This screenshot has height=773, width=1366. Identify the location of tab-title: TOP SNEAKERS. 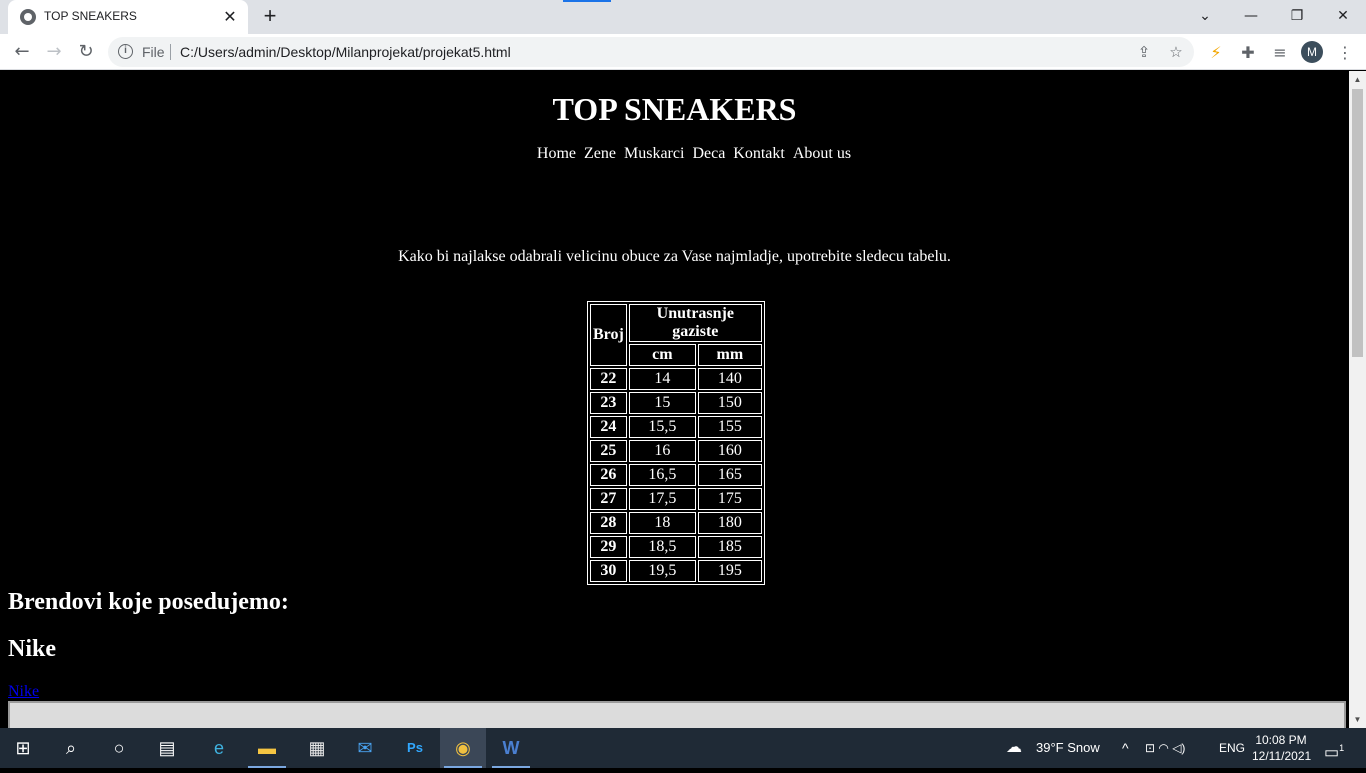
(90, 16).